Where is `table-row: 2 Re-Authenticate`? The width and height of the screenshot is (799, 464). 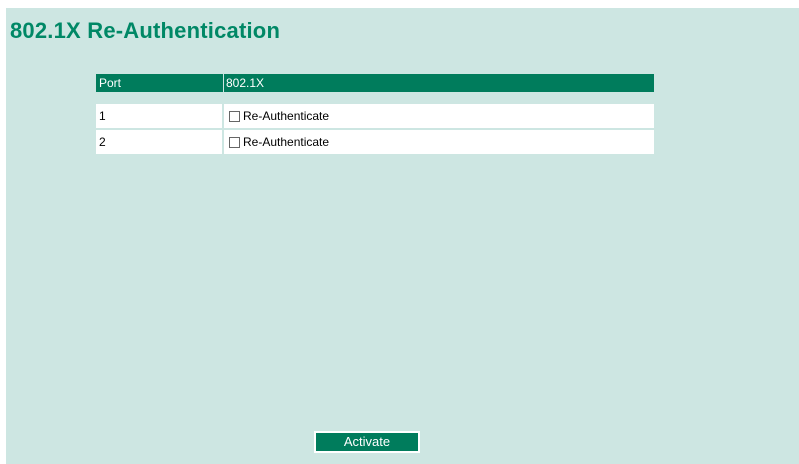
table-row: 2 Re-Authenticate is located at coordinates (375, 143).